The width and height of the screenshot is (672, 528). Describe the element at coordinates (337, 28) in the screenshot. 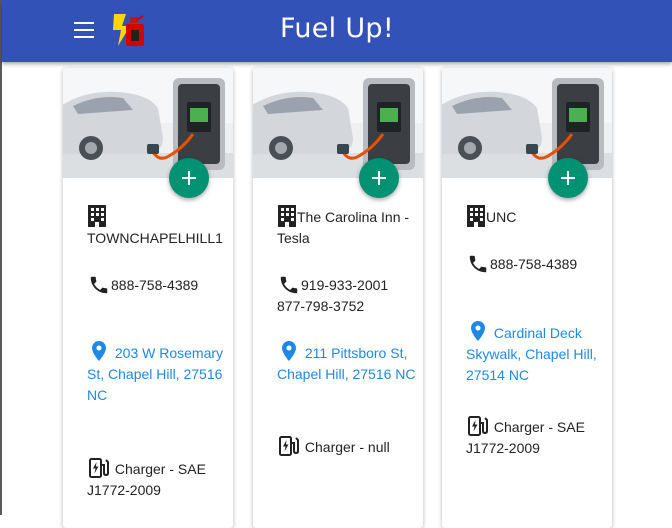

I see `app-title: Fuel Up!` at that location.